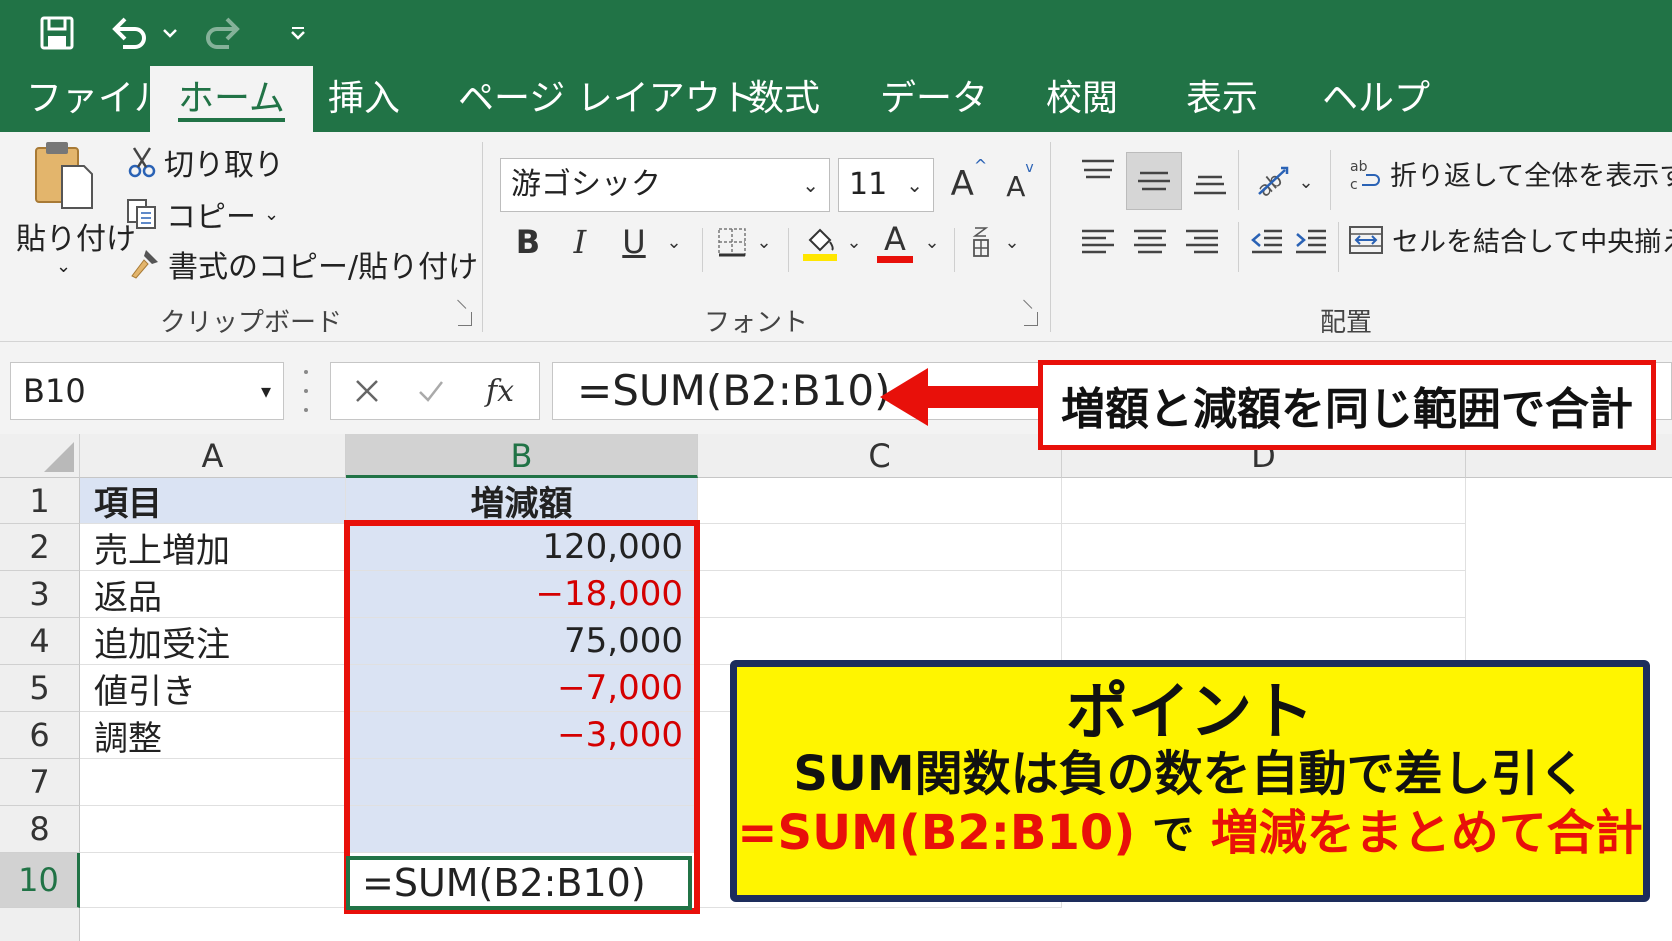 The width and height of the screenshot is (1672, 941). Describe the element at coordinates (522, 735) in the screenshot. I see `cell-b6: −3,000` at that location.